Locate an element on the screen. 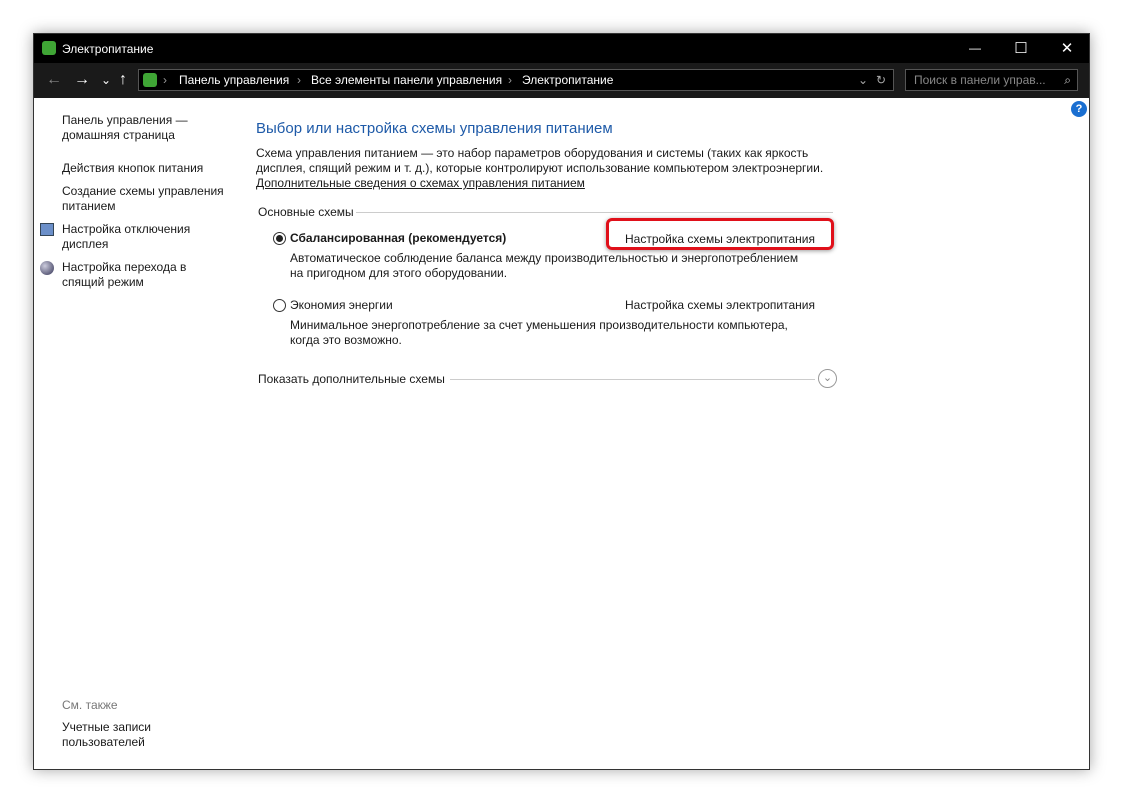 This screenshot has width=1122, height=802. address-dropdown-button: ⌄ is located at coordinates (863, 80).